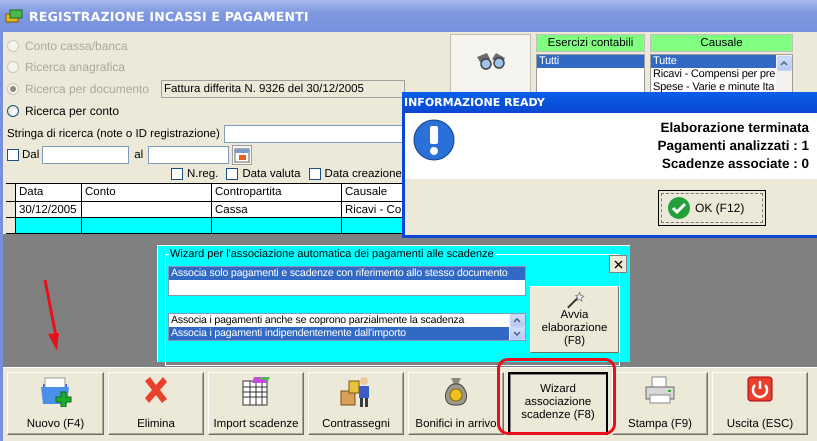  What do you see at coordinates (474, 102) in the screenshot?
I see `dialog-title: INFORMAZIONE READY` at bounding box center [474, 102].